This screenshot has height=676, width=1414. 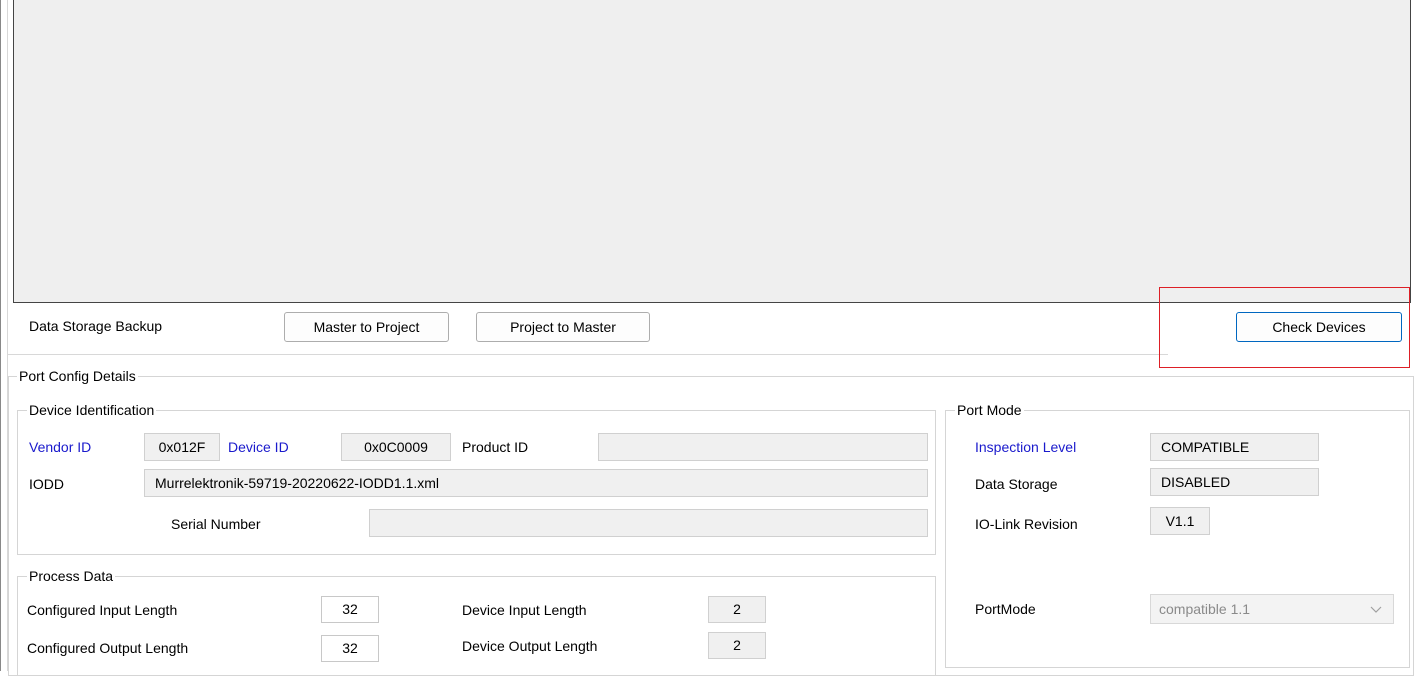 What do you see at coordinates (1234, 482) in the screenshot?
I see `data-storage-field: DISABLED` at bounding box center [1234, 482].